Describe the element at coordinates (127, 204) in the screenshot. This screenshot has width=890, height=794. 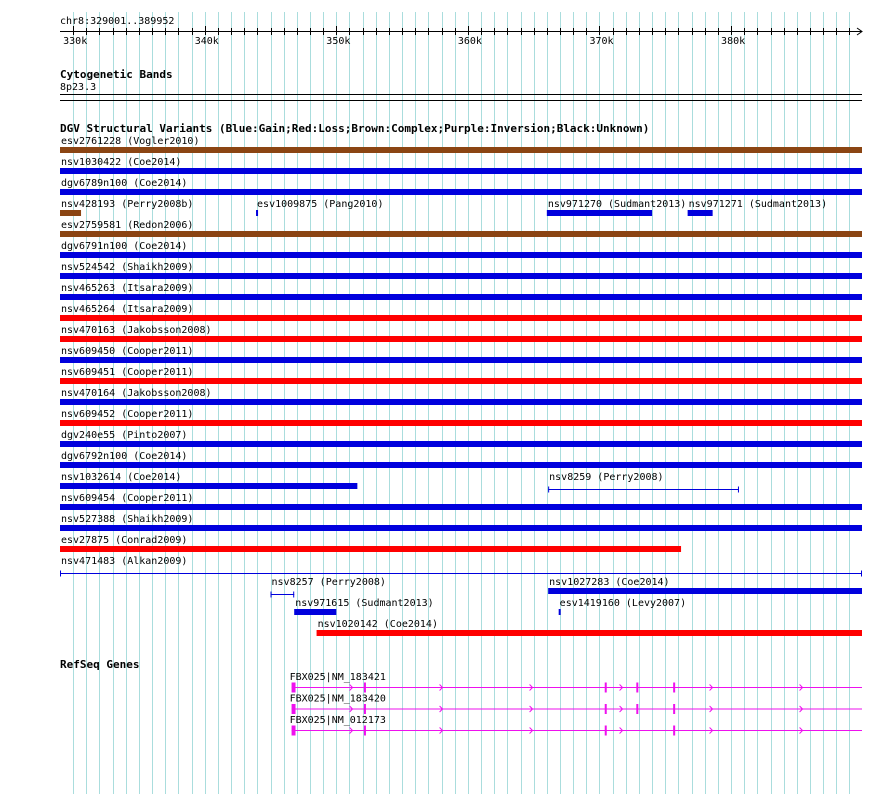
I see `variant-label: nsv428193 (Perry2008b)` at that location.